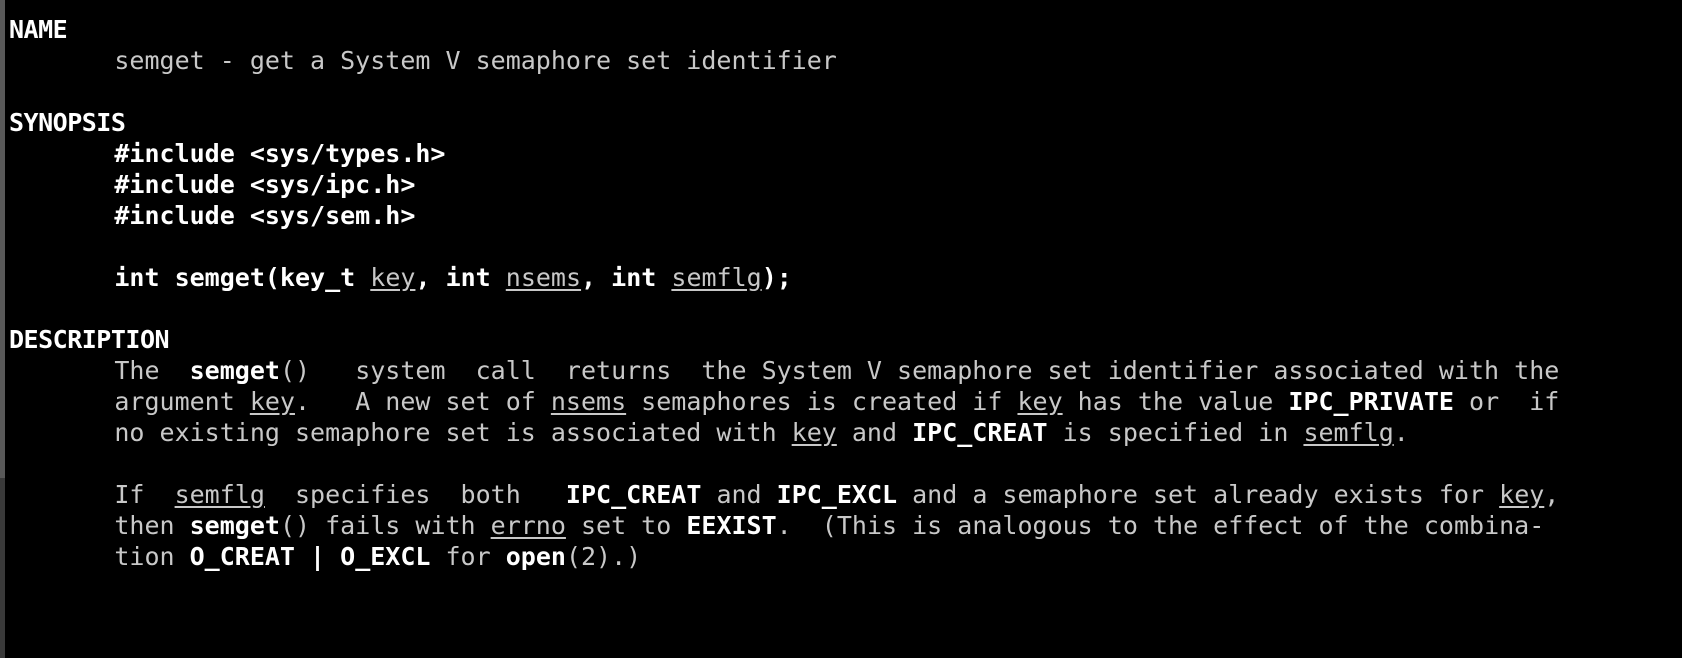 This screenshot has width=1682, height=658. What do you see at coordinates (152, 525) in the screenshot?
I see `p2l2-text-a: then` at bounding box center [152, 525].